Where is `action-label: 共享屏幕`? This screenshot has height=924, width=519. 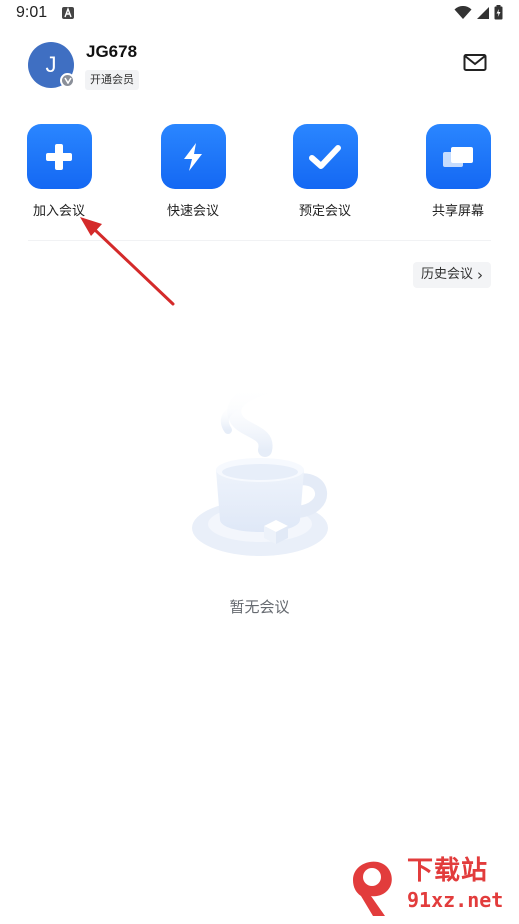 action-label: 共享屏幕 is located at coordinates (457, 211).